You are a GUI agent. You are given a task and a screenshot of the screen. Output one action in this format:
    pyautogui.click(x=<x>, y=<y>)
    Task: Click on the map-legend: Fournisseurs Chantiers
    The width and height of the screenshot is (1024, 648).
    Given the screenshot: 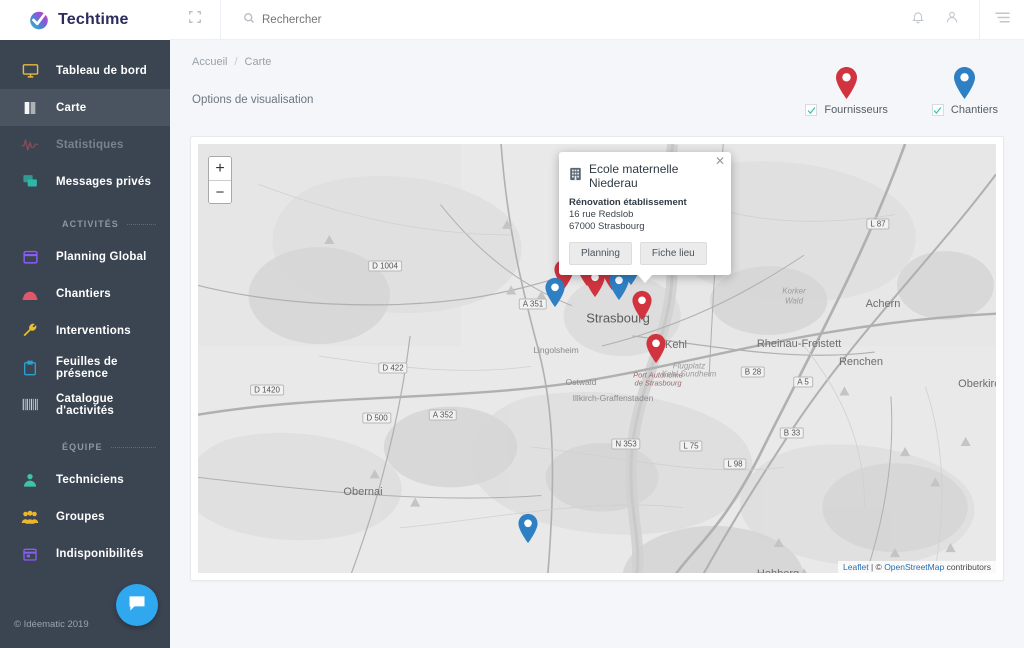 What is the action you would take?
    pyautogui.click(x=901, y=91)
    